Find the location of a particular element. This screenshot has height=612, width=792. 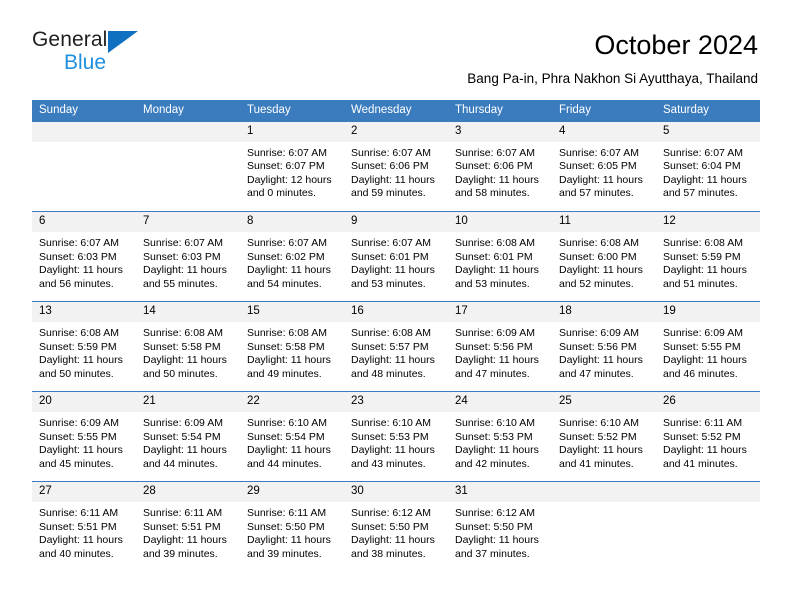

sunset-text: Sunset: 6:03 PM is located at coordinates (182, 256).